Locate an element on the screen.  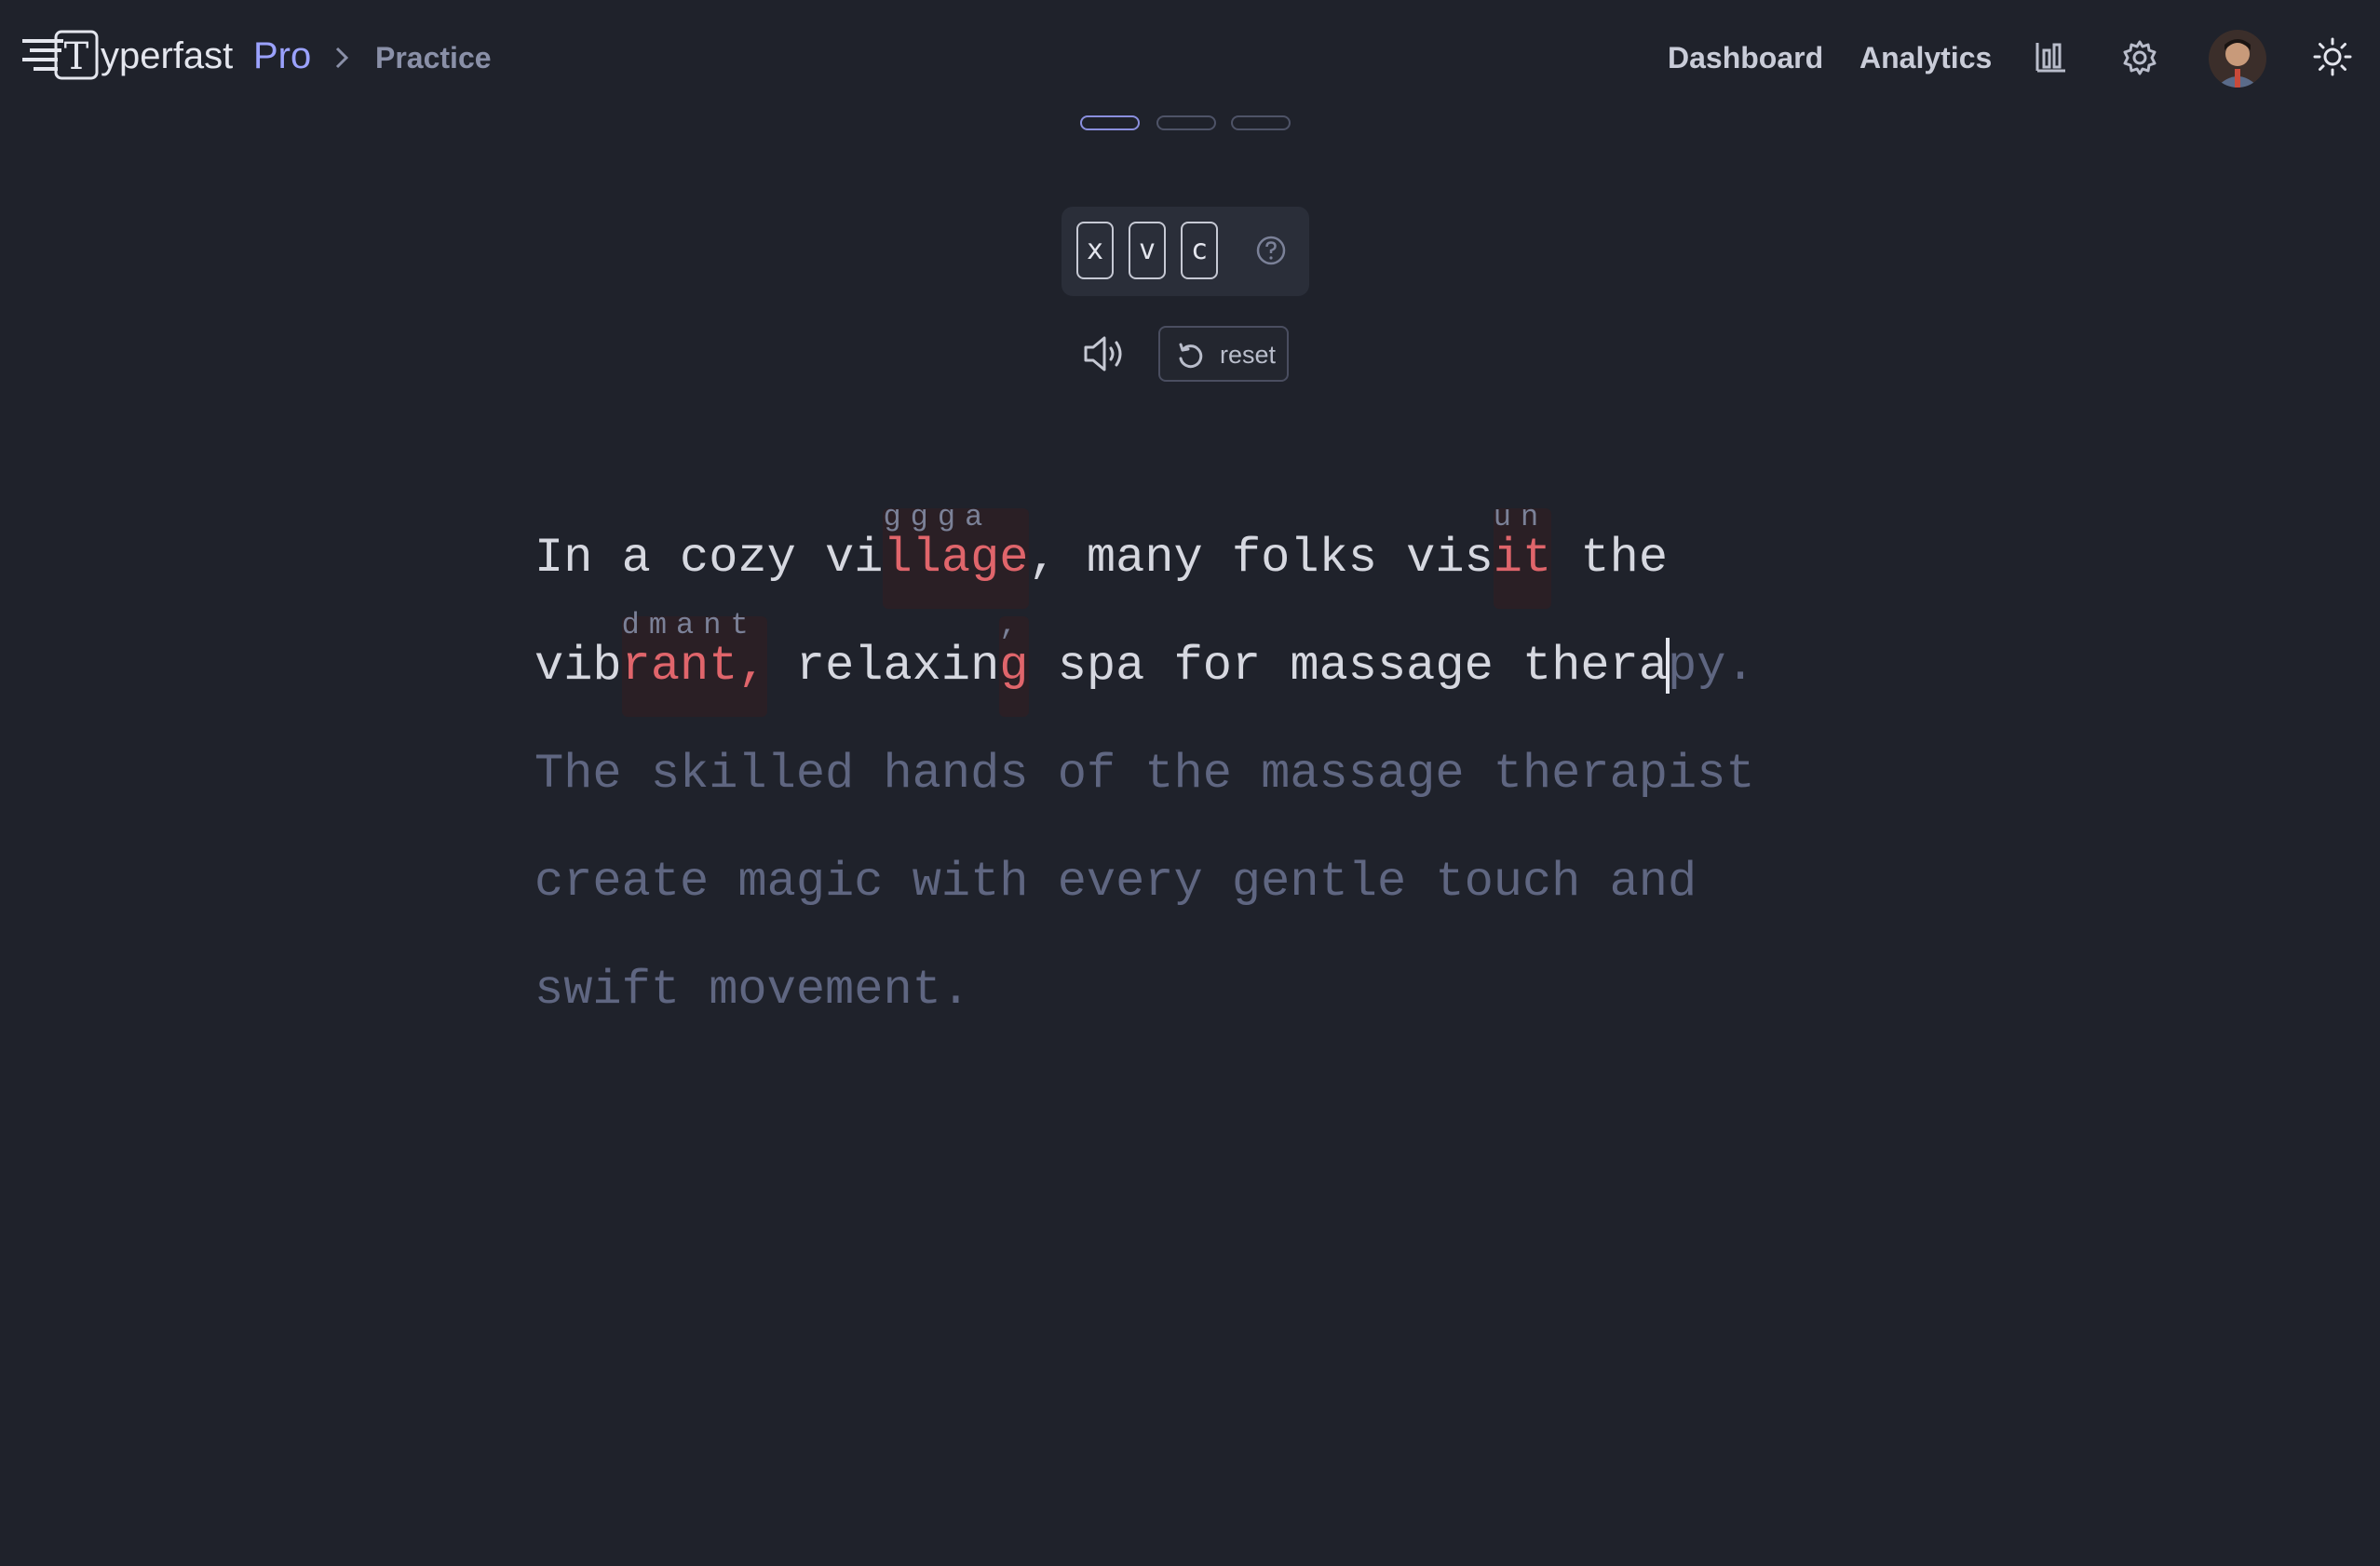
focus-key-v: v is located at coordinates (1147, 251).